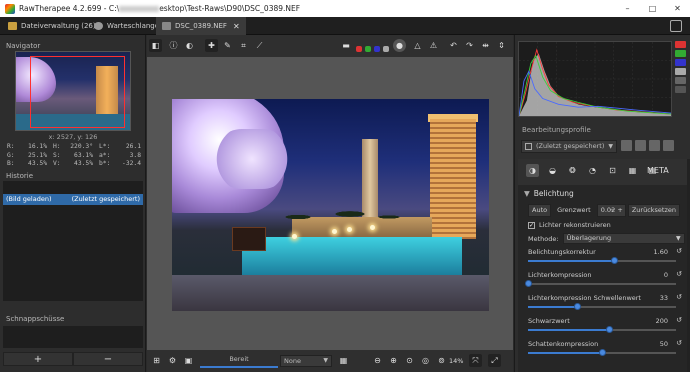 The image size is (690, 372). Describe the element at coordinates (239, 361) in the screenshot. I see `progress-status: Bereit` at that location.